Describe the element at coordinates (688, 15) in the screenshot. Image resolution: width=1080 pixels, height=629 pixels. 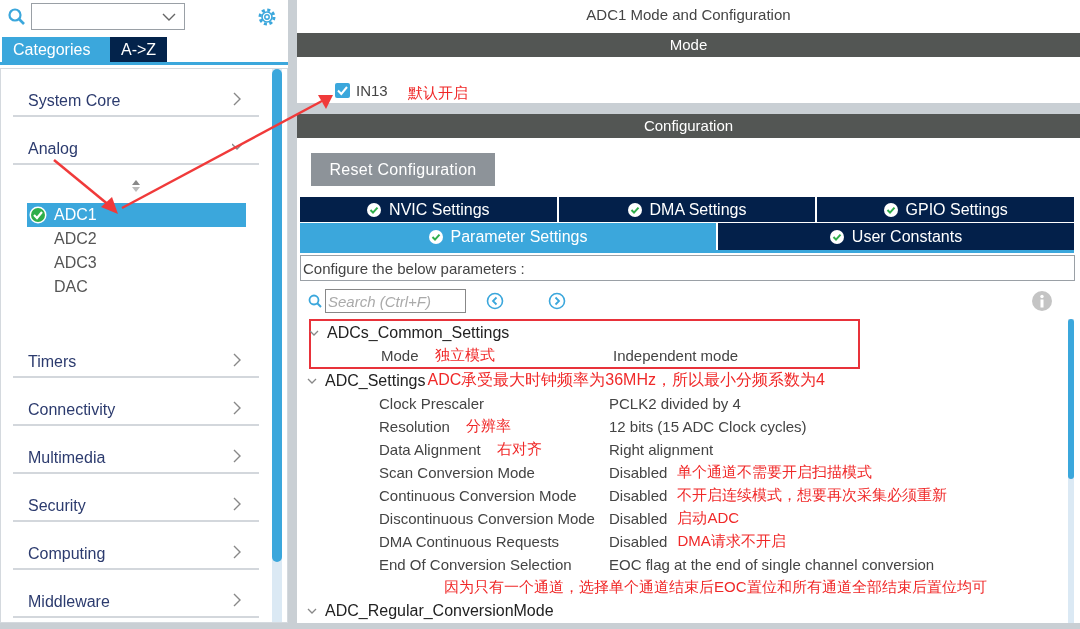
I see `panel-title: ADC1 Mode and Configuration` at that location.